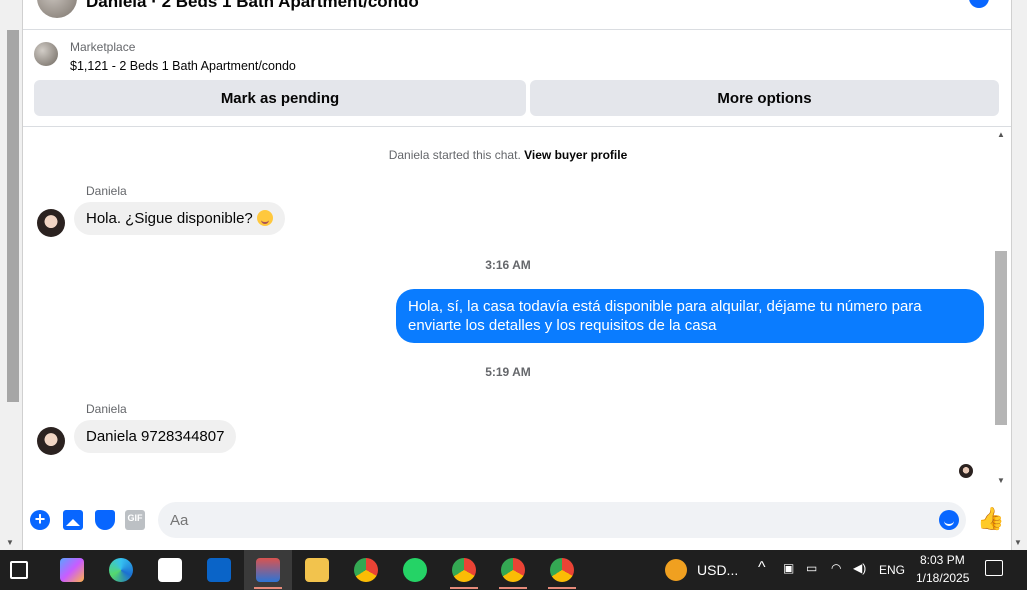 The image size is (1027, 590). What do you see at coordinates (46, 54) in the screenshot?
I see `listing-thumbnail` at bounding box center [46, 54].